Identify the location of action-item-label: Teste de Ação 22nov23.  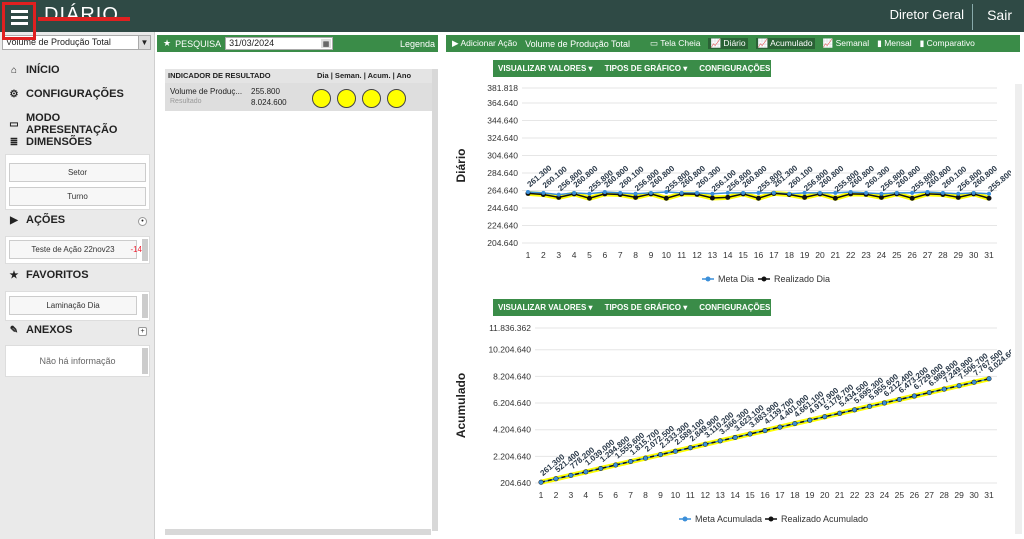
(73, 249).